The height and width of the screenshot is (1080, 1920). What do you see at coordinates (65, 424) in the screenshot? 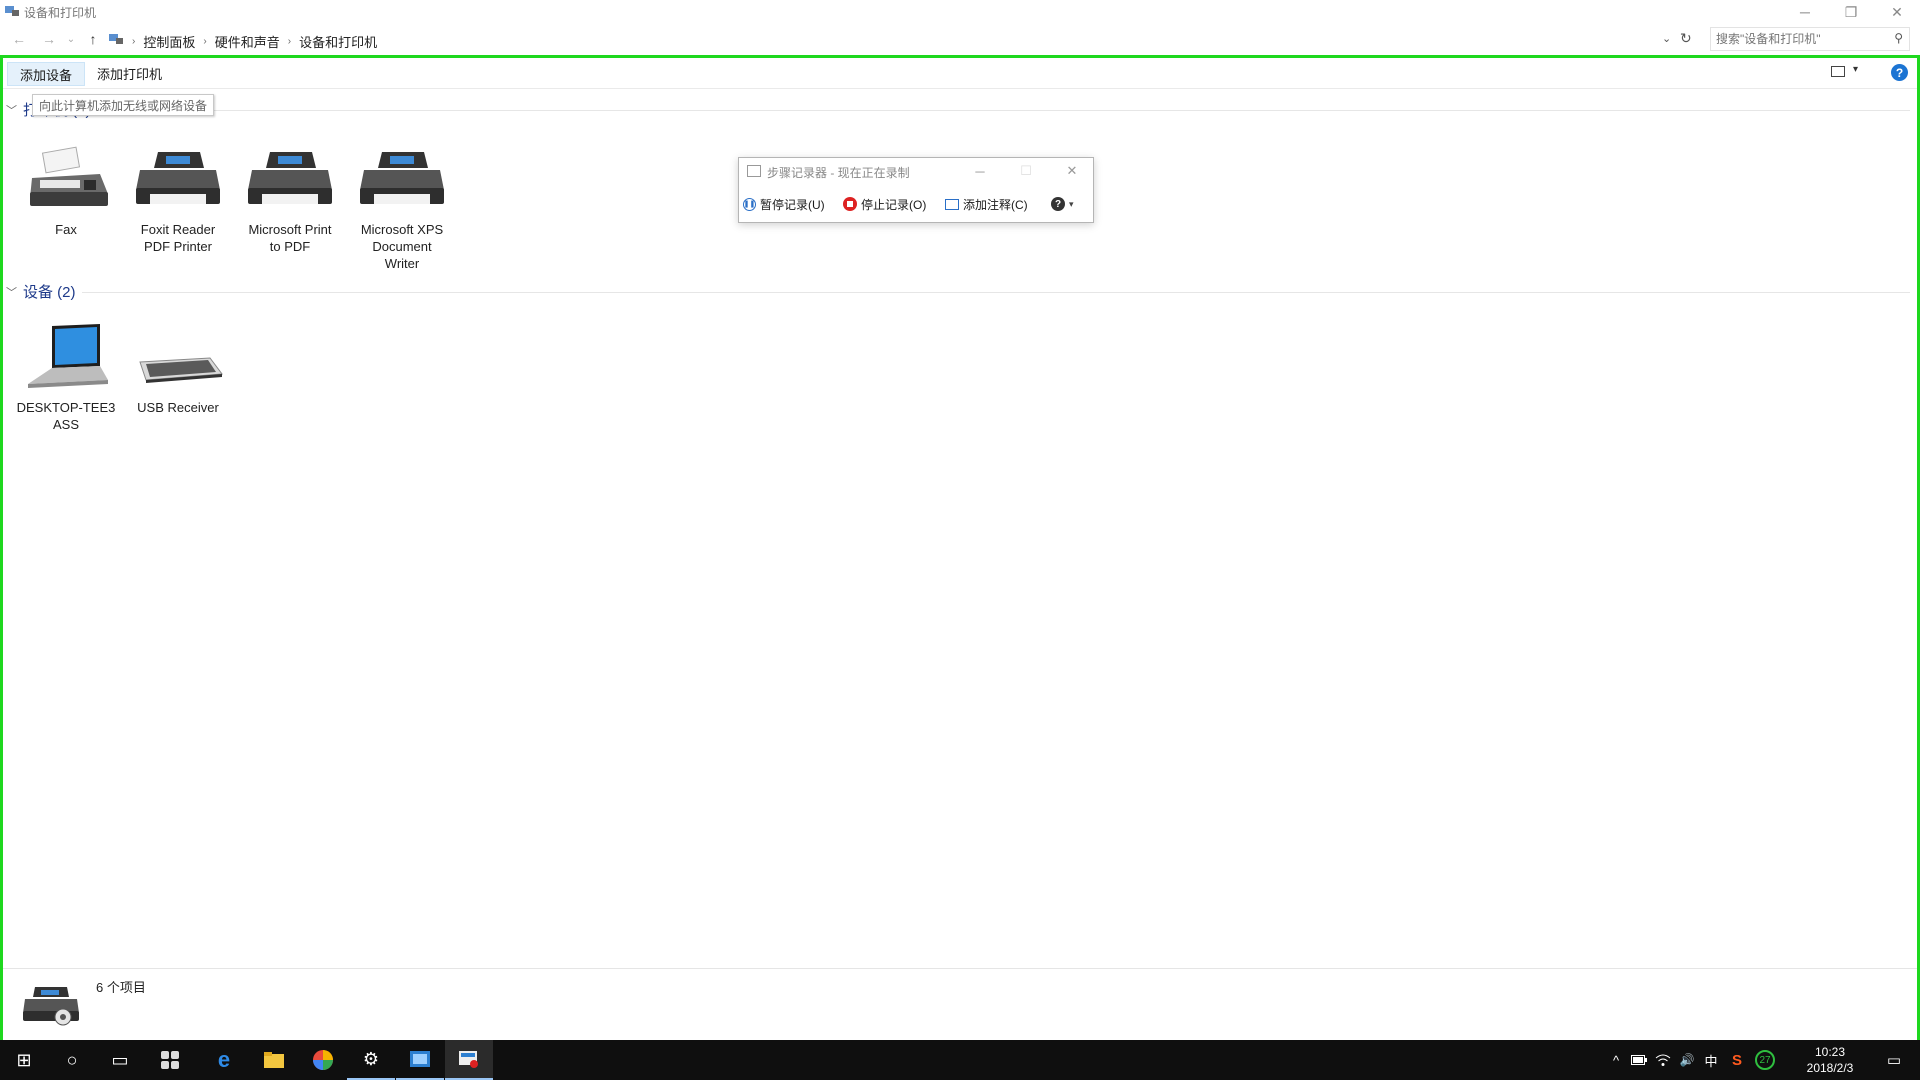
I see `device-label-line: ASS` at bounding box center [65, 424].